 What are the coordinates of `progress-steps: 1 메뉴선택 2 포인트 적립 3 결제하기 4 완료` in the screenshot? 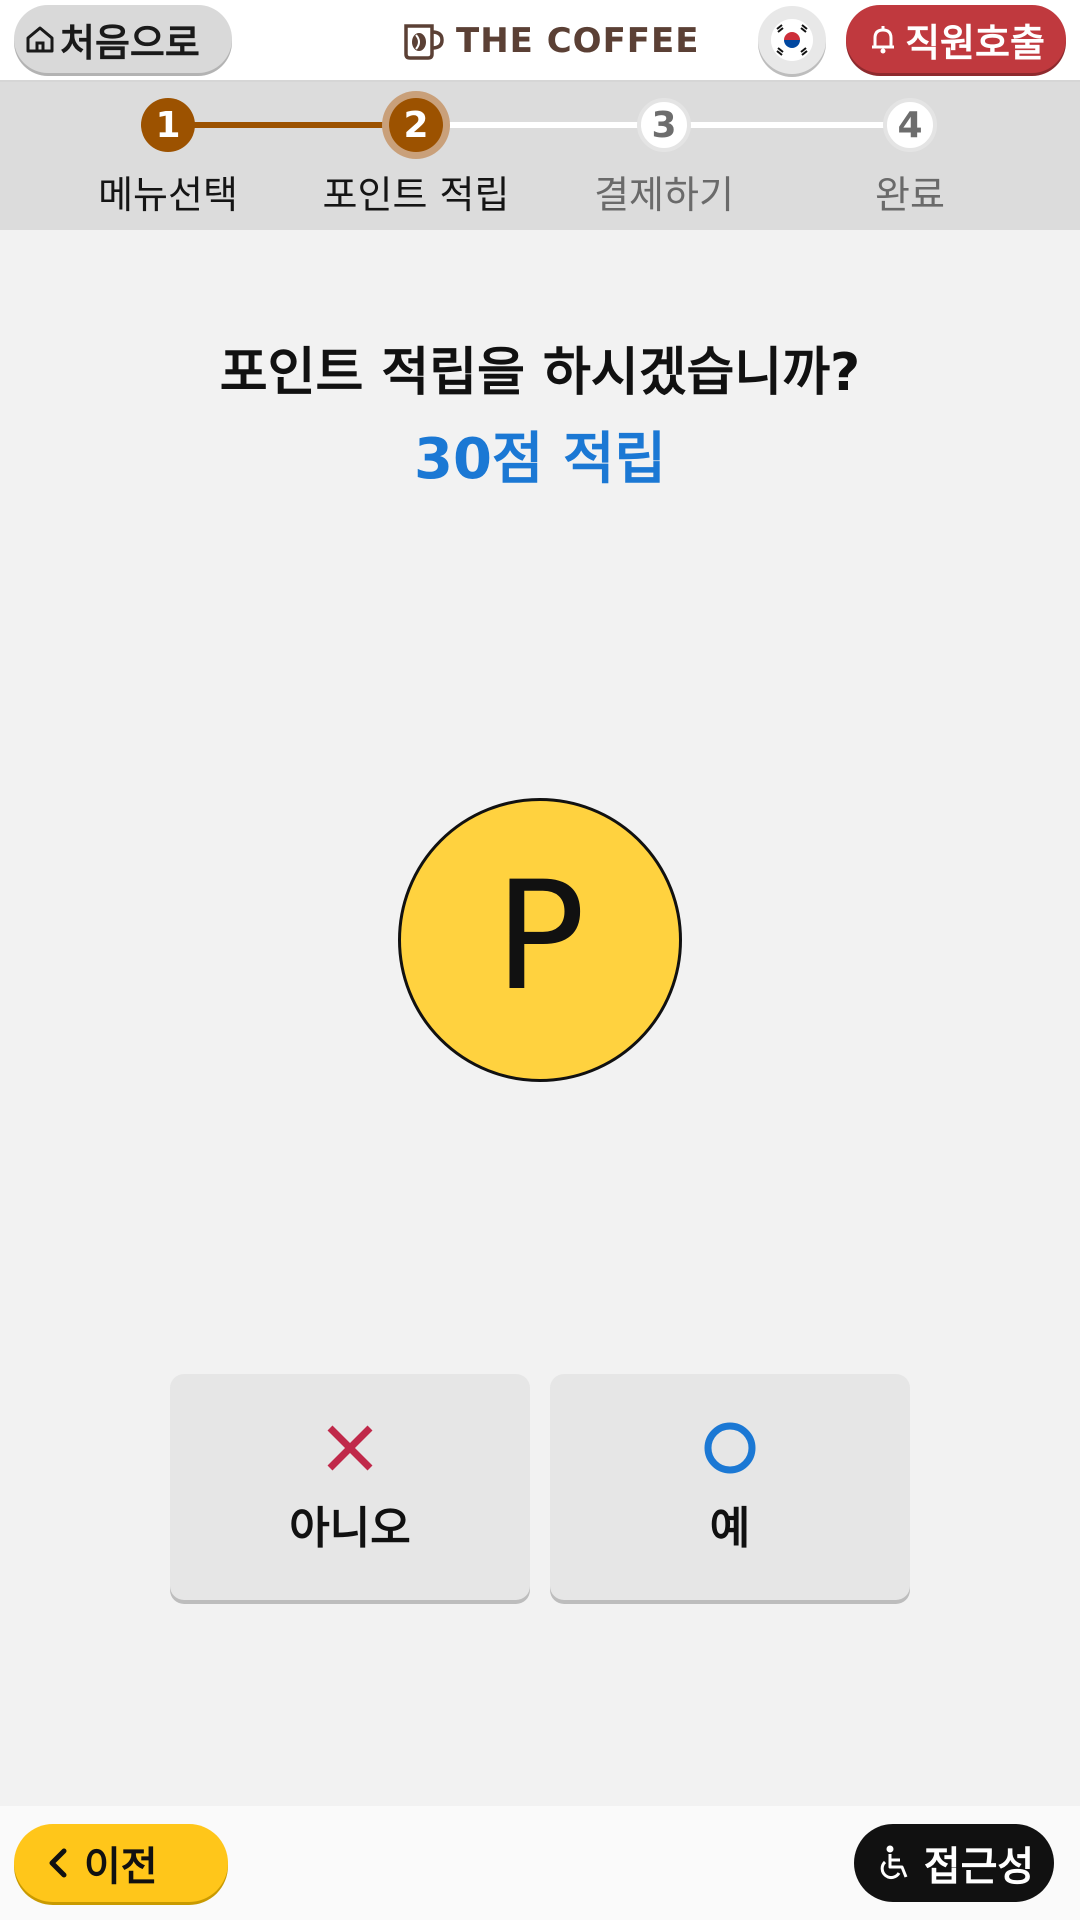 It's located at (540, 156).